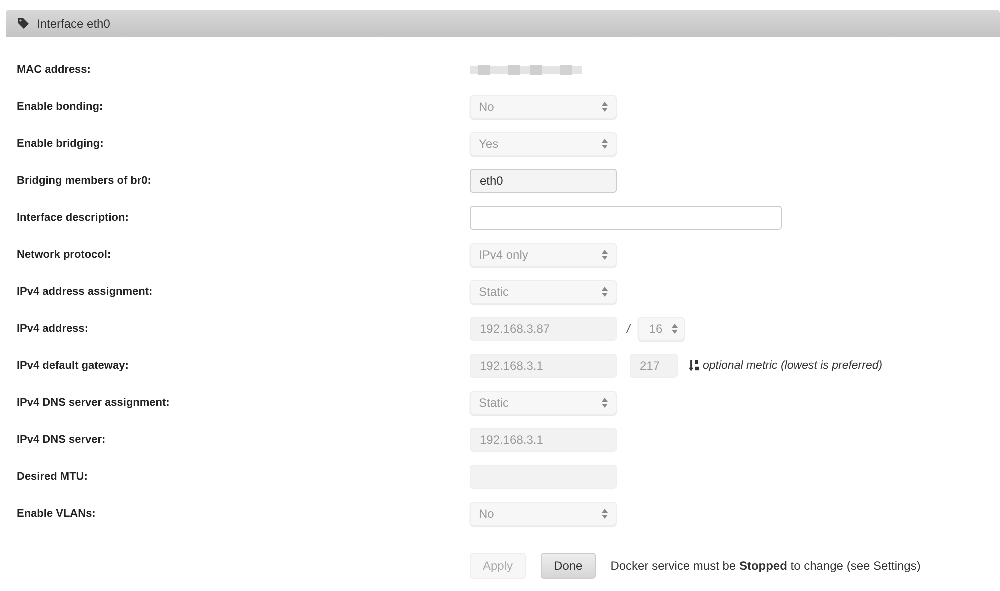 Image resolution: width=1000 pixels, height=591 pixels. What do you see at coordinates (60, 106) in the screenshot?
I see `field-label: Enable bonding:` at bounding box center [60, 106].